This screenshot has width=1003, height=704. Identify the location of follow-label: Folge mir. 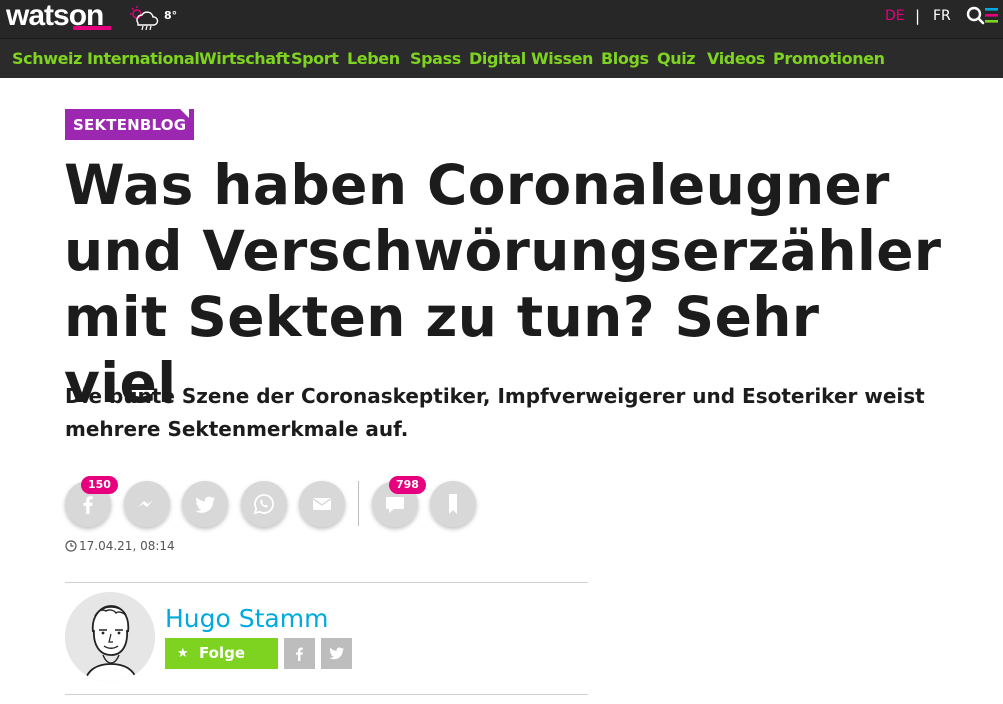
(222, 668).